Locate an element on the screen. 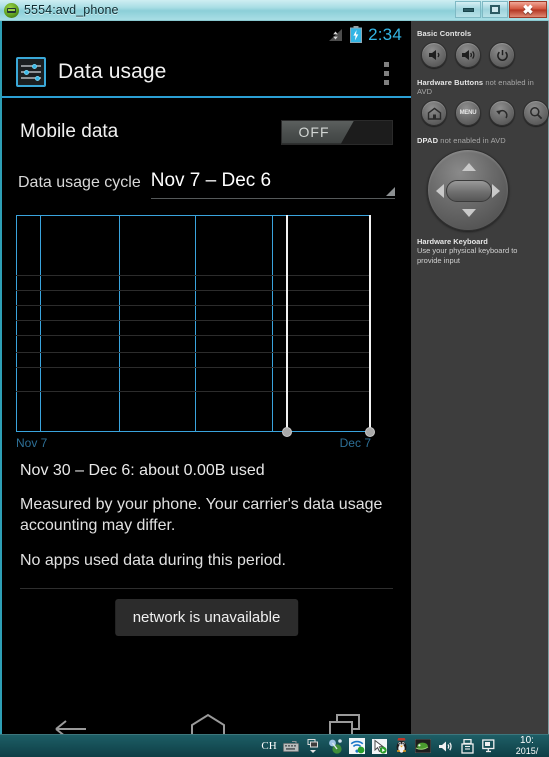 This screenshot has width=549, height=757. mobile-data-row: Mobile data OFF is located at coordinates (206, 132).